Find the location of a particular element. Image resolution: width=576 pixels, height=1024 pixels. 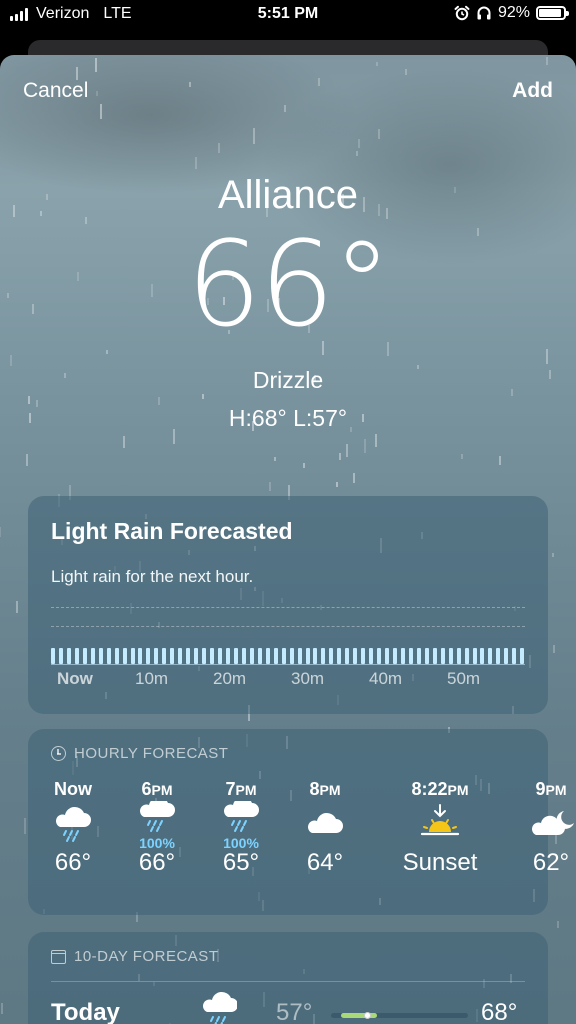

forecast-high-temperature: 68° is located at coordinates (499, 1011).